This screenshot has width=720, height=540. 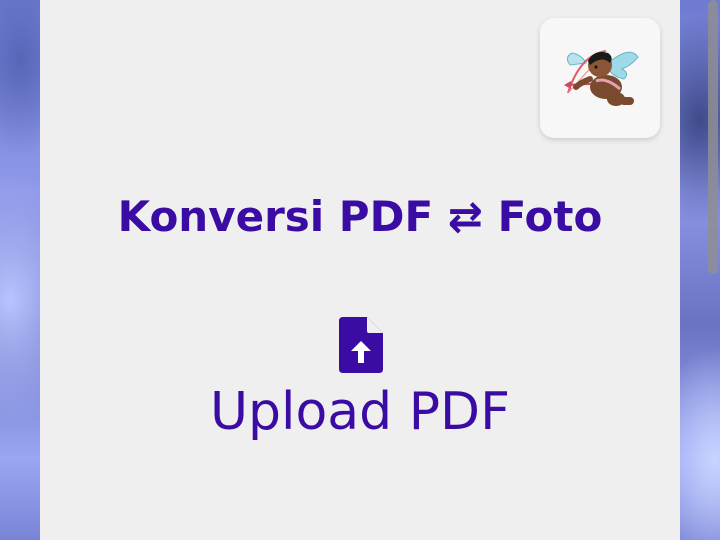 What do you see at coordinates (360, 216) in the screenshot?
I see `page-title: Konversi PDF ⇄ Foto` at bounding box center [360, 216].